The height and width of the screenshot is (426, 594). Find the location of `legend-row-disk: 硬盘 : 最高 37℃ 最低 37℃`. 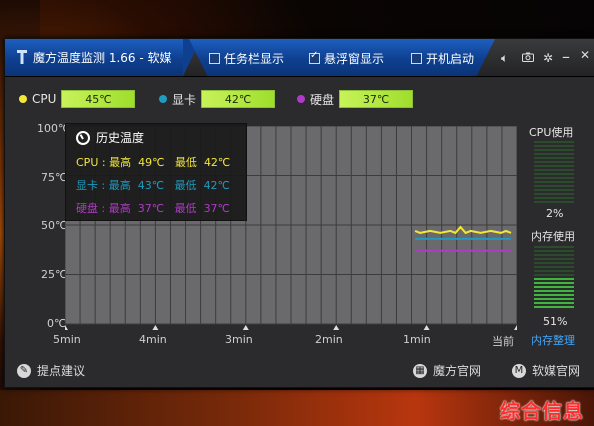

legend-row-disk: 硬盘 : 最高 37℃ 最低 37℃ is located at coordinates (153, 208).